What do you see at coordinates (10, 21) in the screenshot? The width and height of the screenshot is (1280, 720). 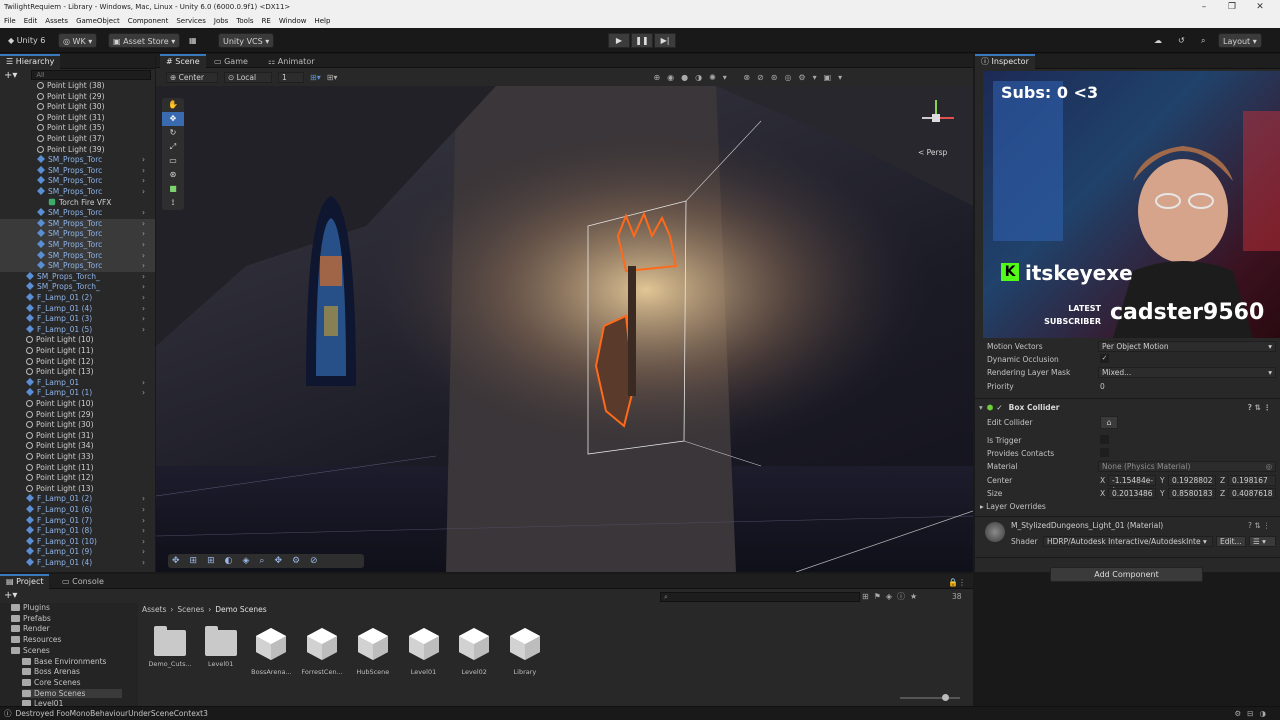 I see `menu-file: File` at bounding box center [10, 21].